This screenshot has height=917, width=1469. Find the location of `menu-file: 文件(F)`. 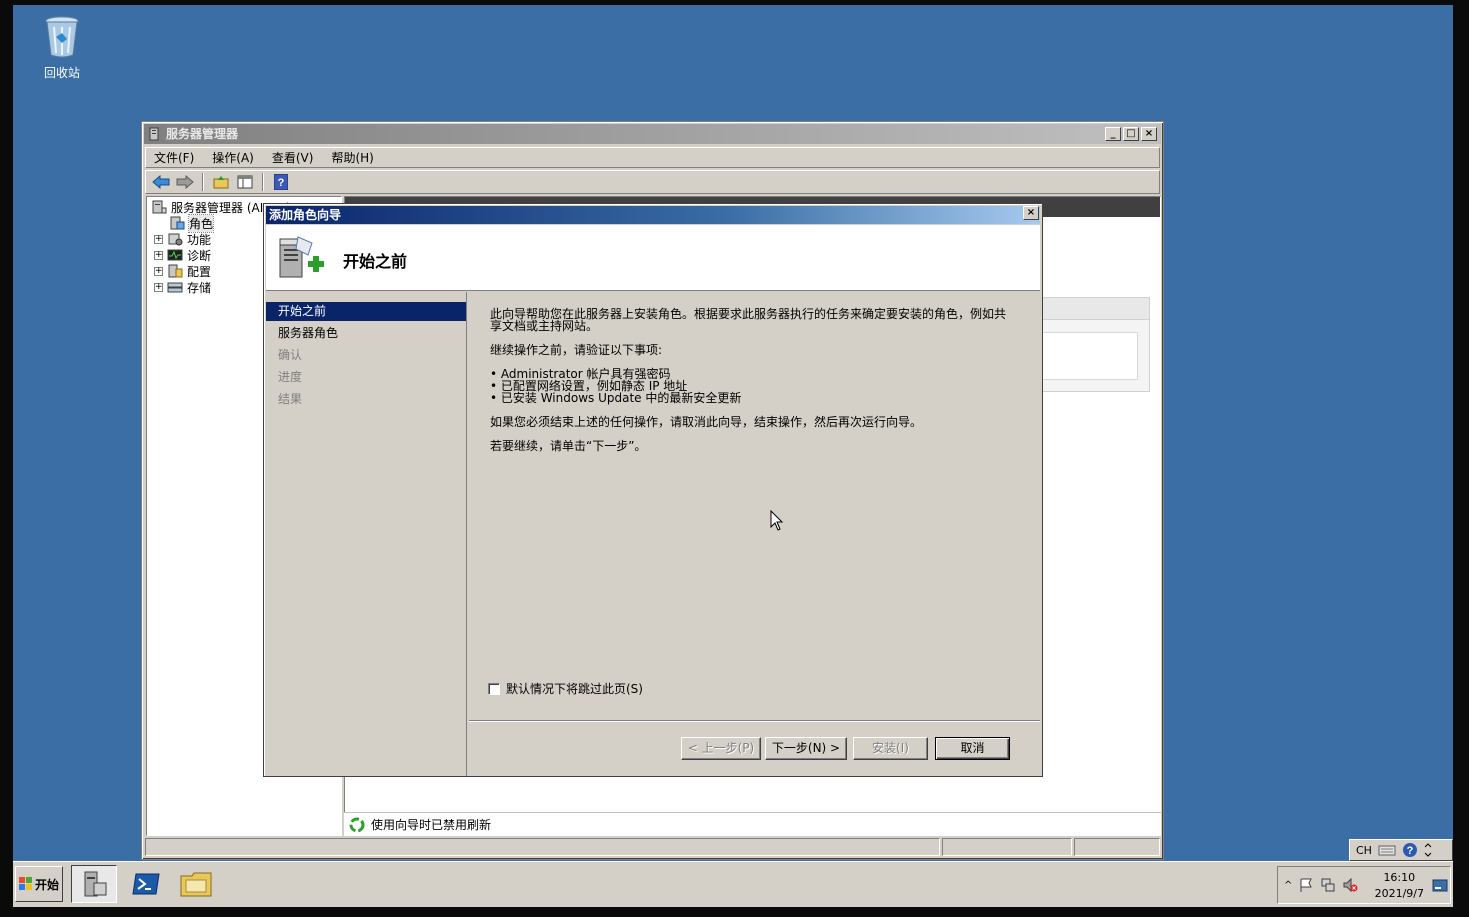

menu-file: 文件(F) is located at coordinates (174, 157).